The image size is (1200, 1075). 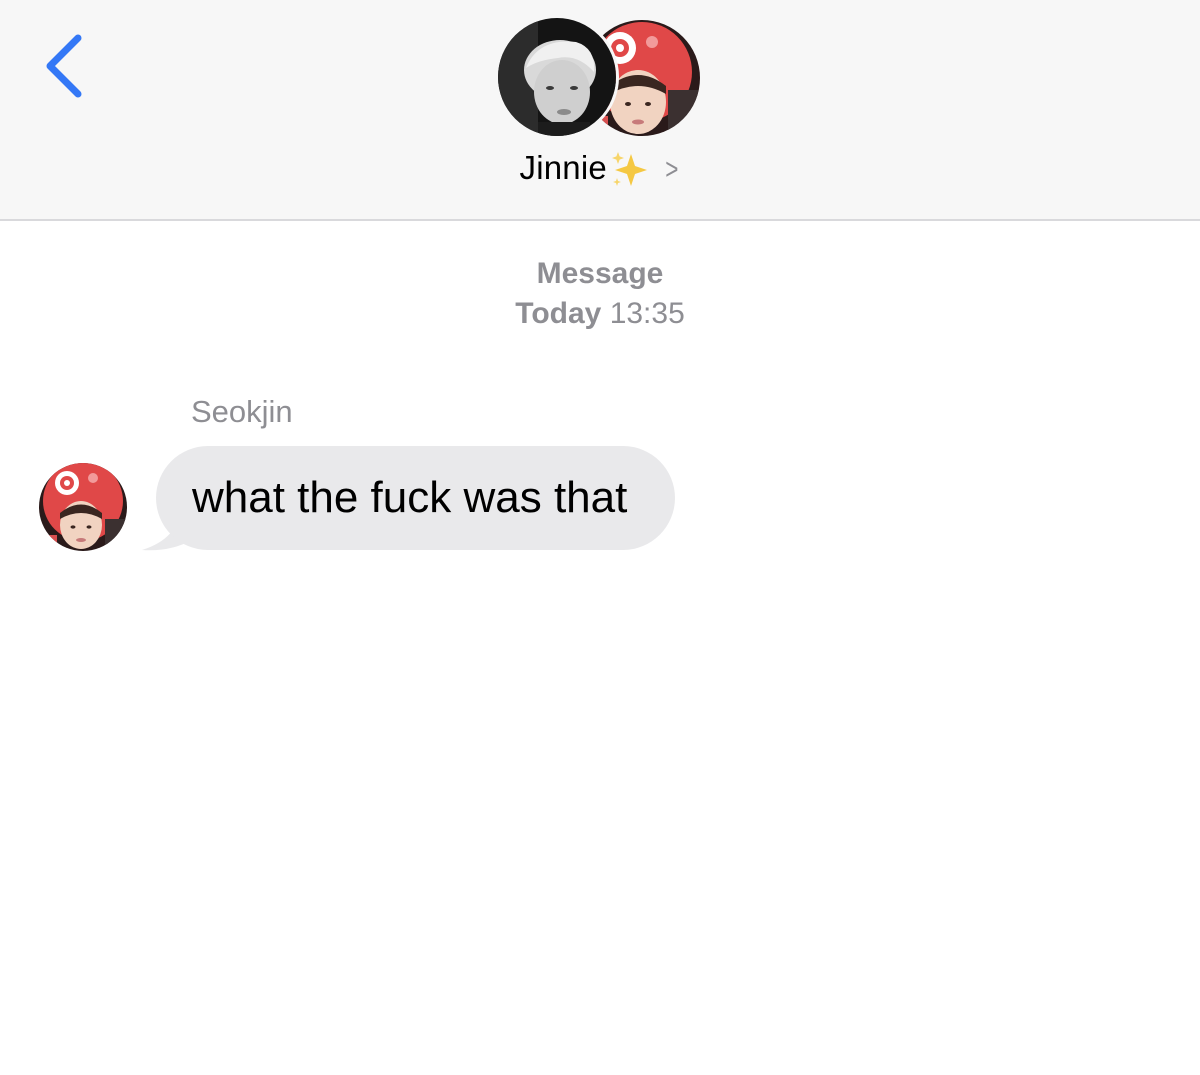 I want to click on contact-name: Jinnie, so click(x=563, y=167).